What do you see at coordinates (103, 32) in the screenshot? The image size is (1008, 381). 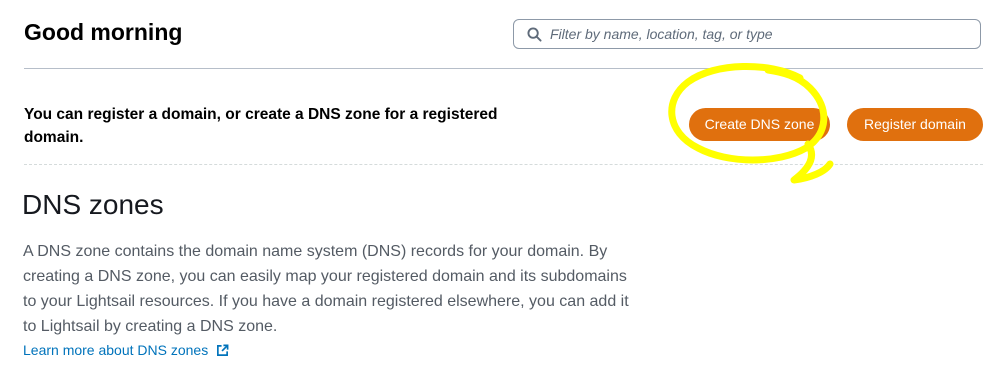 I see `page-title: Good morning` at bounding box center [103, 32].